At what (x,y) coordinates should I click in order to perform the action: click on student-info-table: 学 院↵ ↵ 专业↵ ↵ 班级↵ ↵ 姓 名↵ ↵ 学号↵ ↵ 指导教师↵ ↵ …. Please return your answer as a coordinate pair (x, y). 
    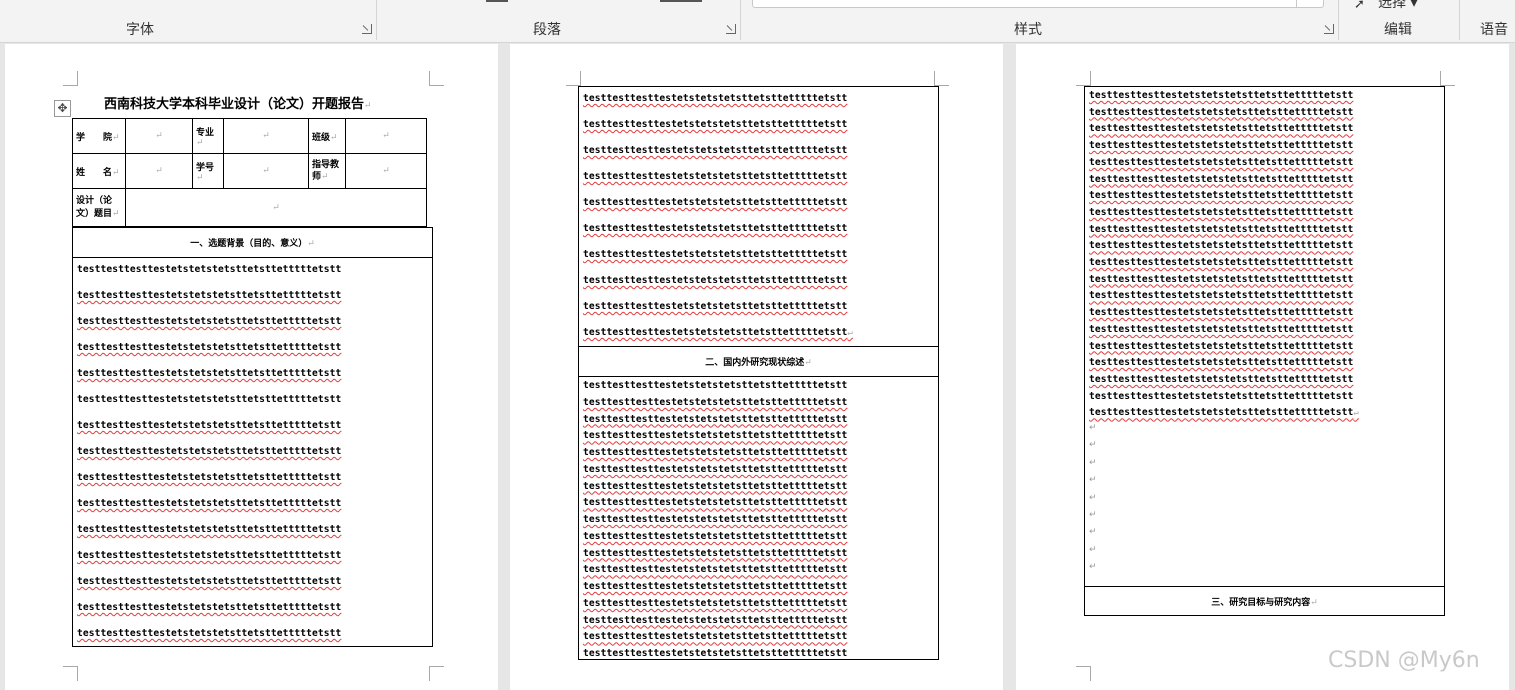
    Looking at the image, I should click on (249, 172).